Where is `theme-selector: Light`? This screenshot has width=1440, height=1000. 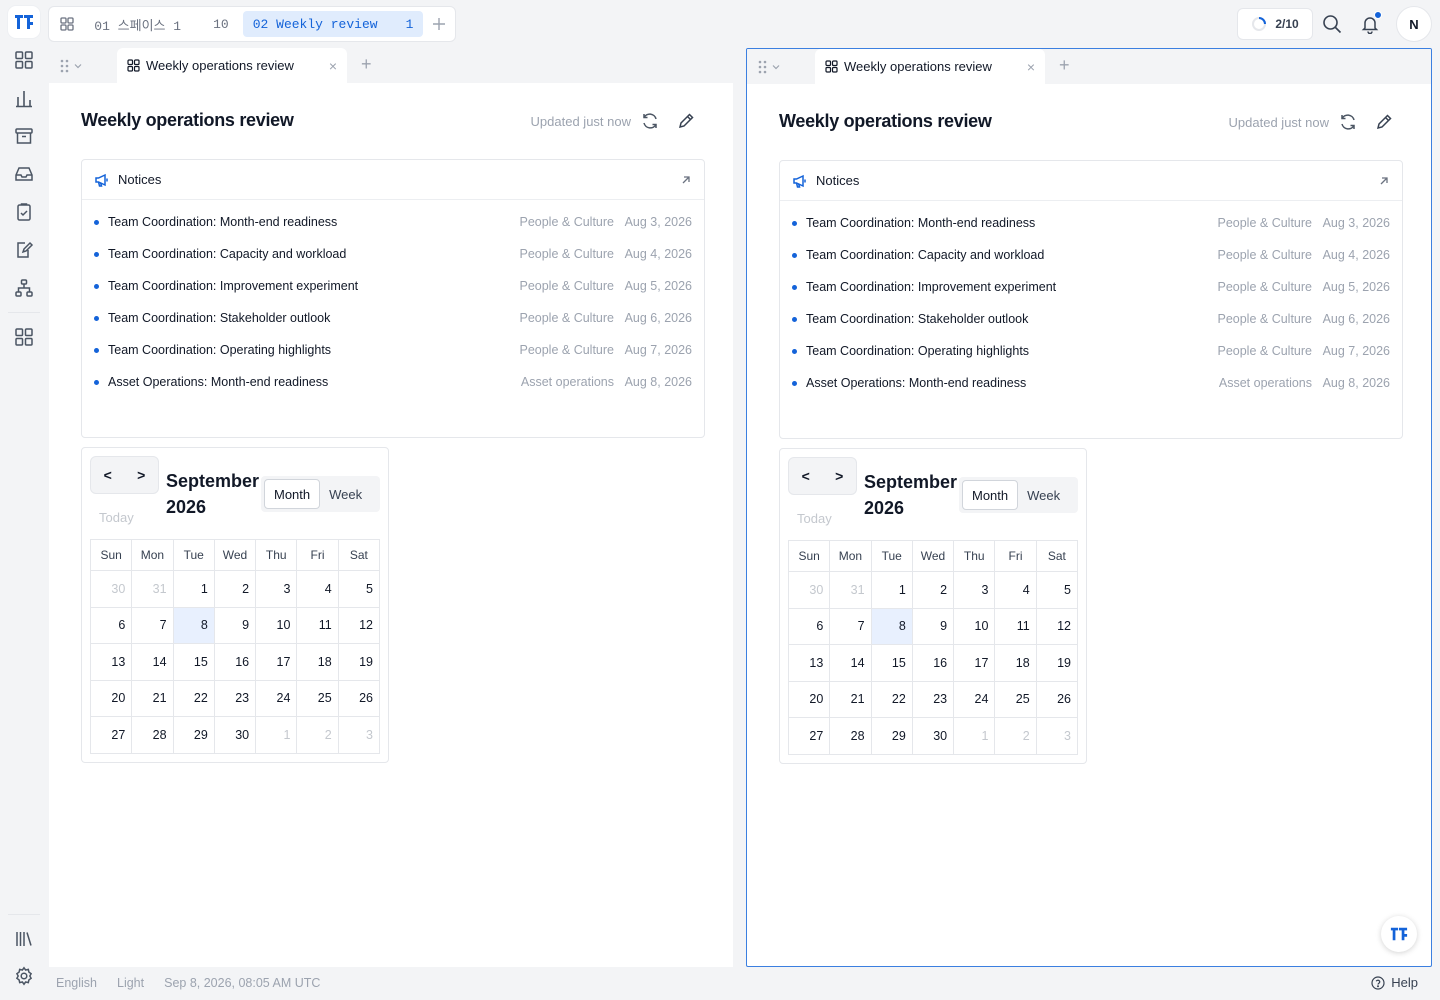 theme-selector: Light is located at coordinates (130, 983).